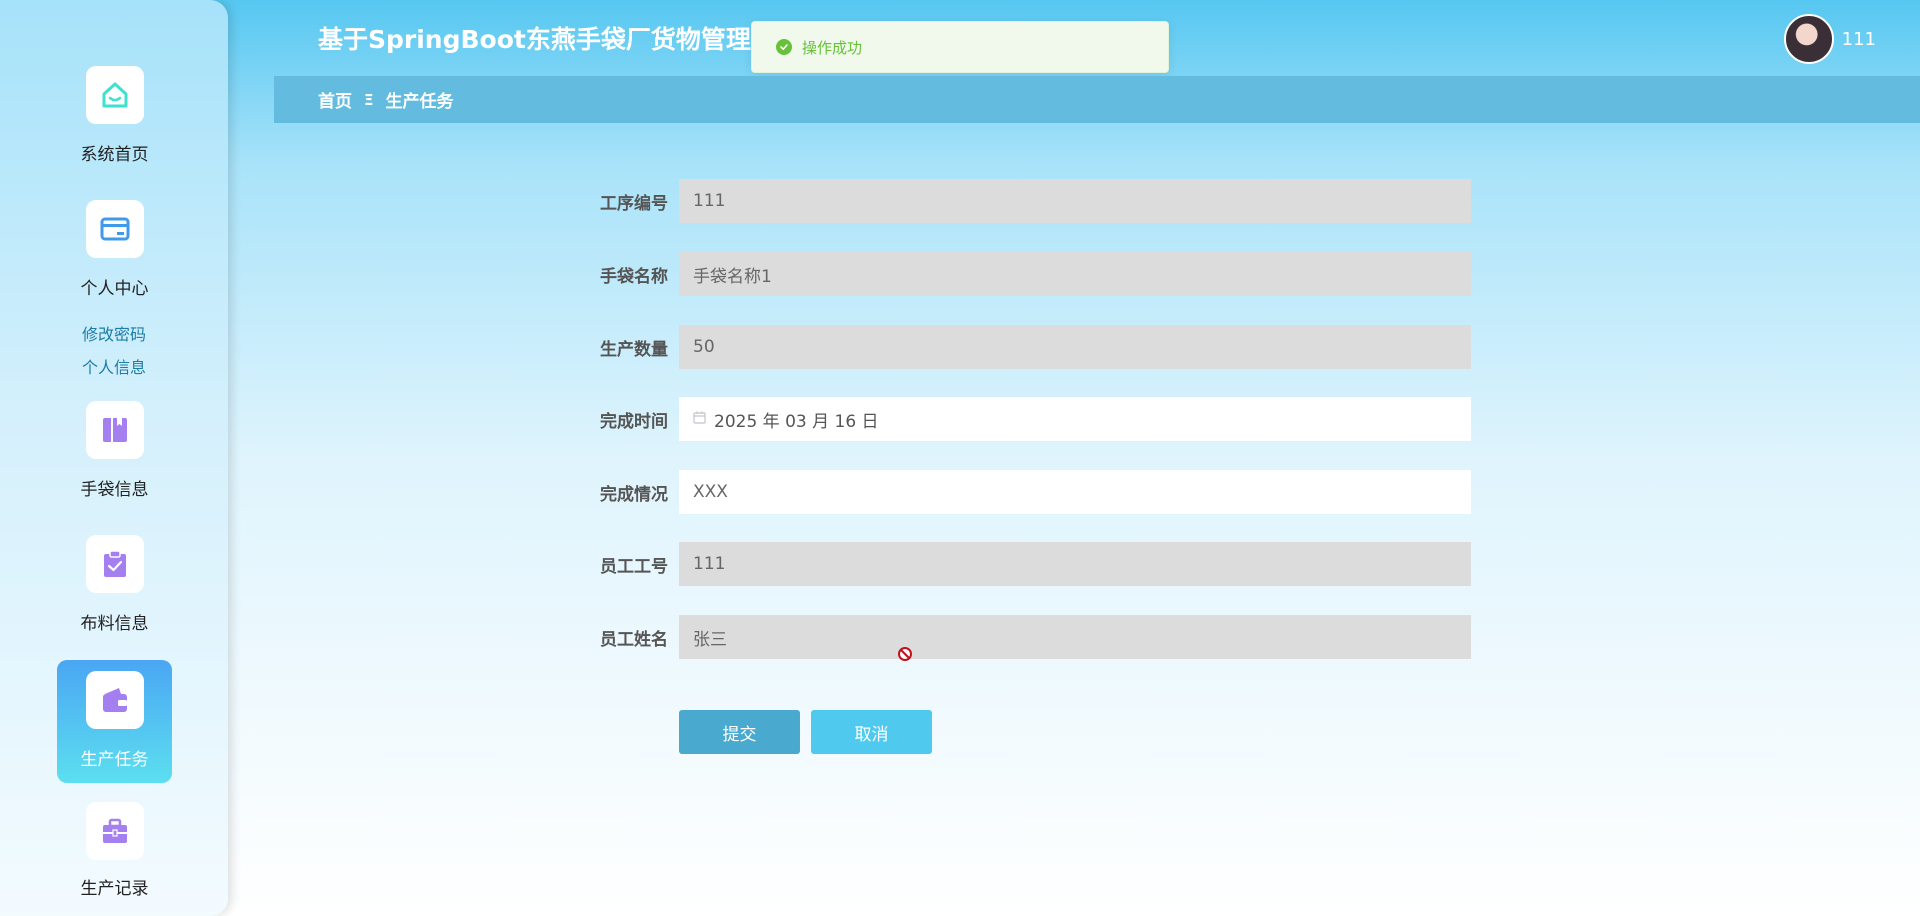  Describe the element at coordinates (634, 494) in the screenshot. I see `field-label: 完成情况` at that location.